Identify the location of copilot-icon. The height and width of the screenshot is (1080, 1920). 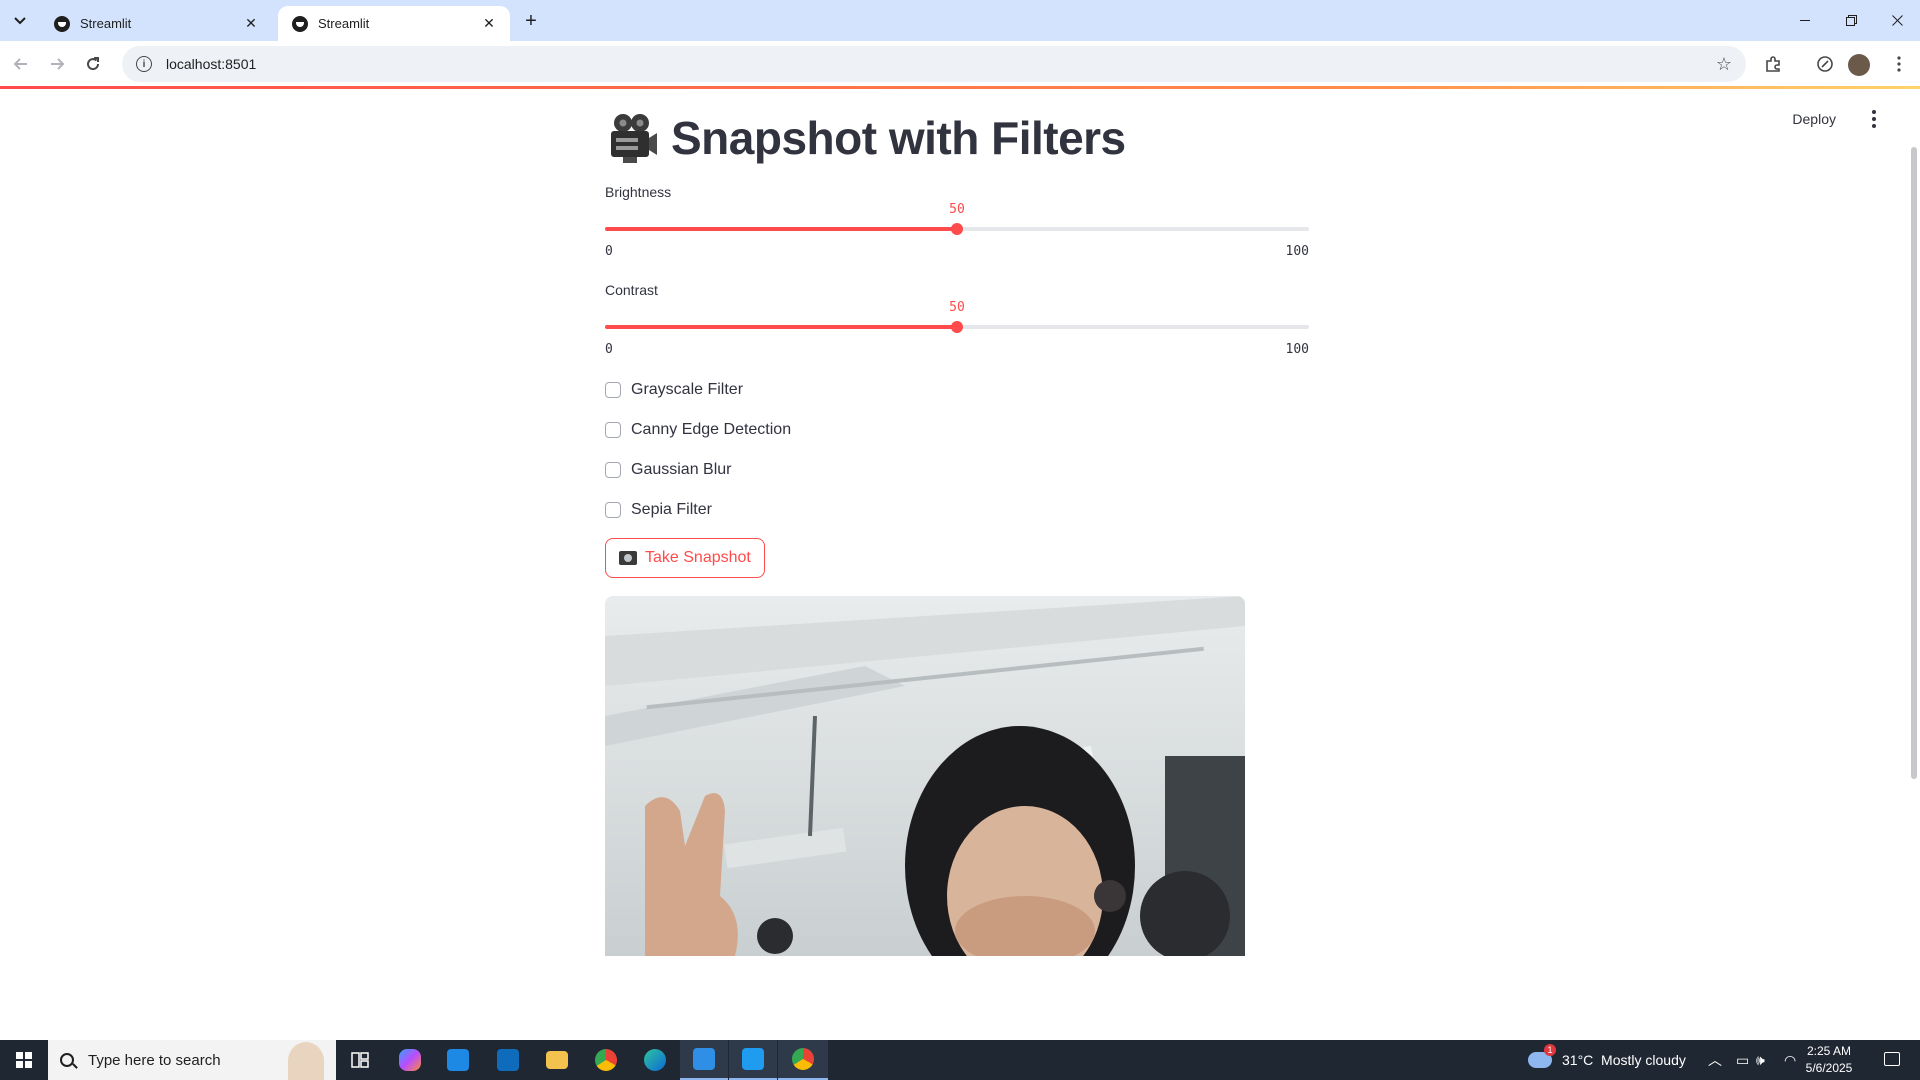
(410, 1060).